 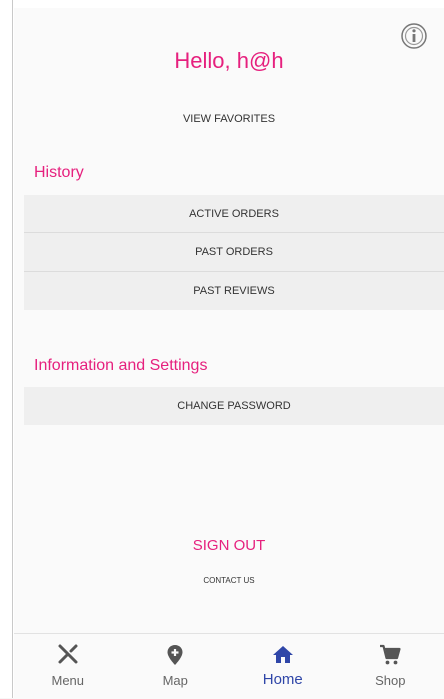 What do you see at coordinates (283, 655) in the screenshot?
I see `home-icon` at bounding box center [283, 655].